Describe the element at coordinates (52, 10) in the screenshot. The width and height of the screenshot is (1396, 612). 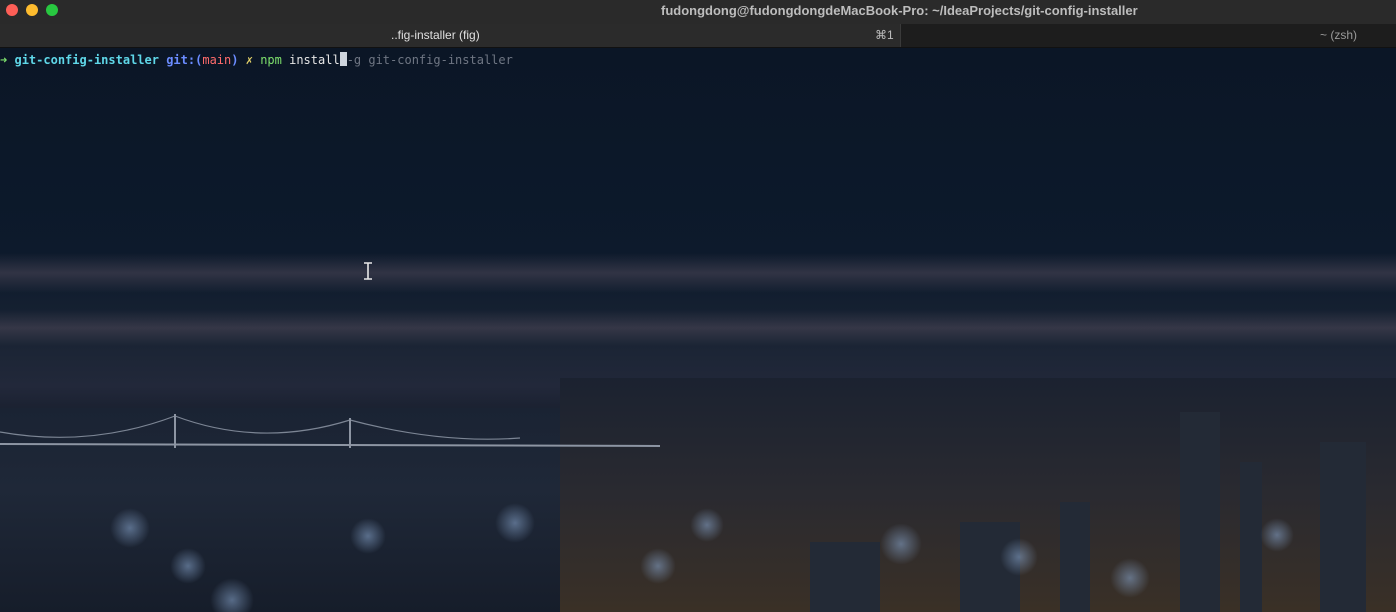
I see `maximize-window-button` at that location.